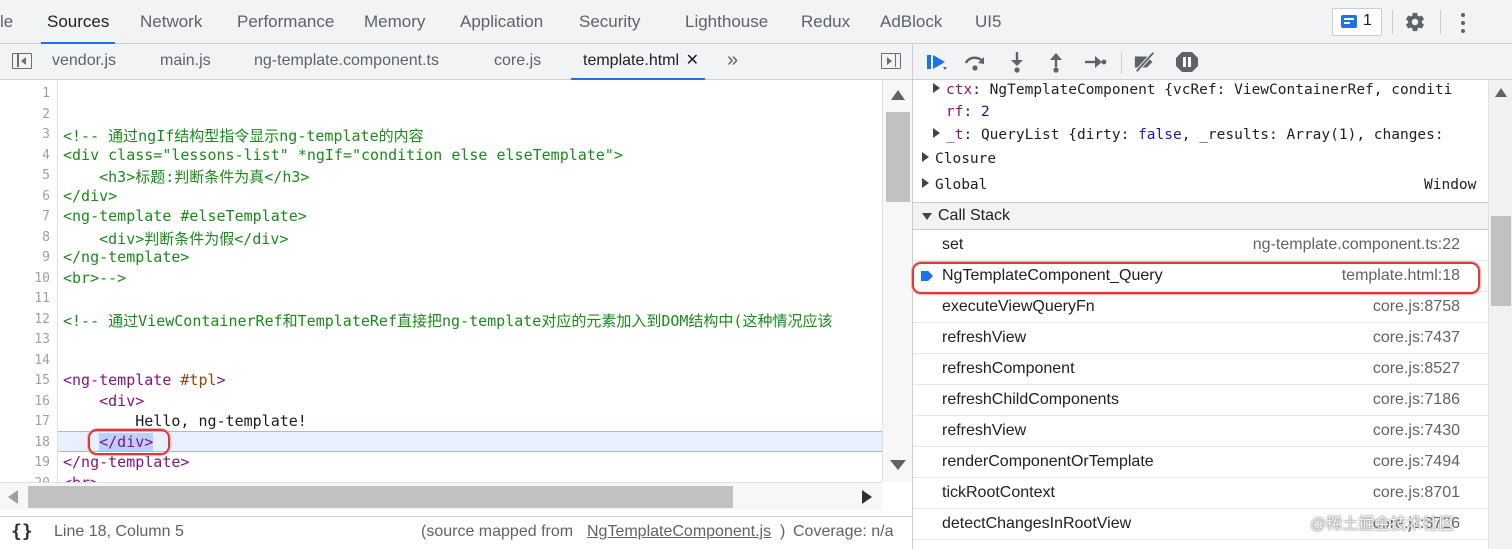 This screenshot has width=1512, height=549. Describe the element at coordinates (42, 319) in the screenshot. I see `line-number: 12` at that location.